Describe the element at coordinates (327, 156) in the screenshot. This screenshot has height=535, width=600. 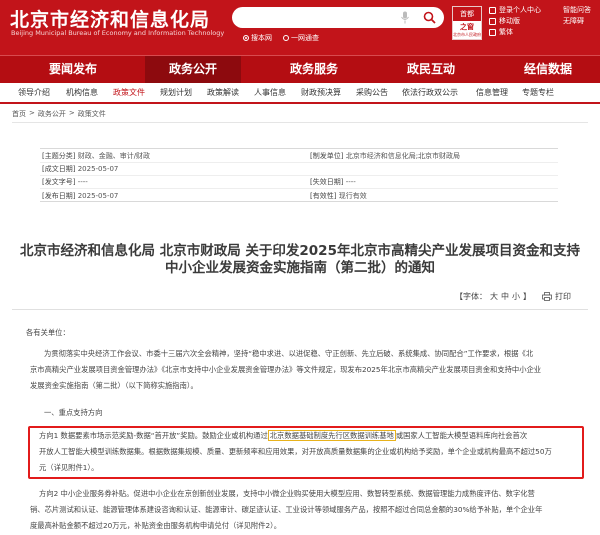
I see `meta-issuer-label: [制发单位]` at that location.